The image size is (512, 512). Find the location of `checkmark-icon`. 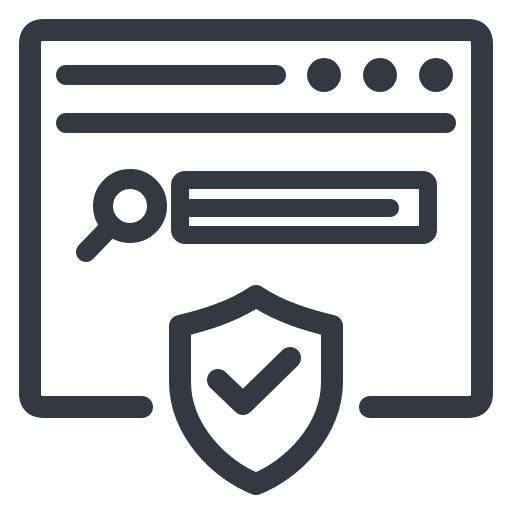

checkmark-icon is located at coordinates (254, 381).